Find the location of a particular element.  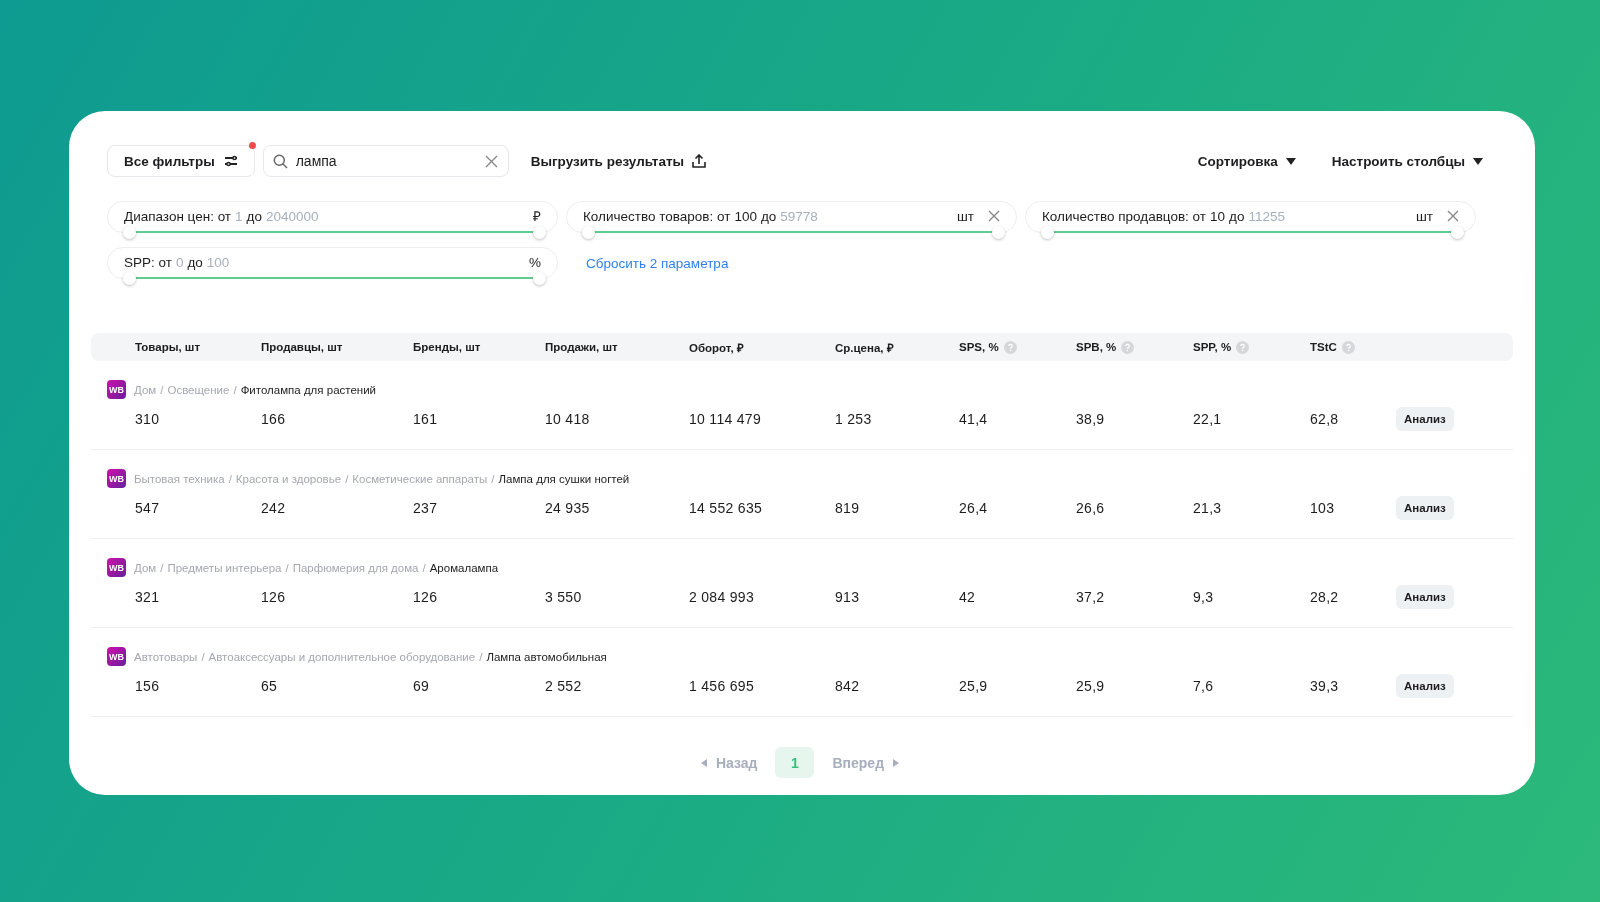

to-value: 59778 is located at coordinates (799, 216).